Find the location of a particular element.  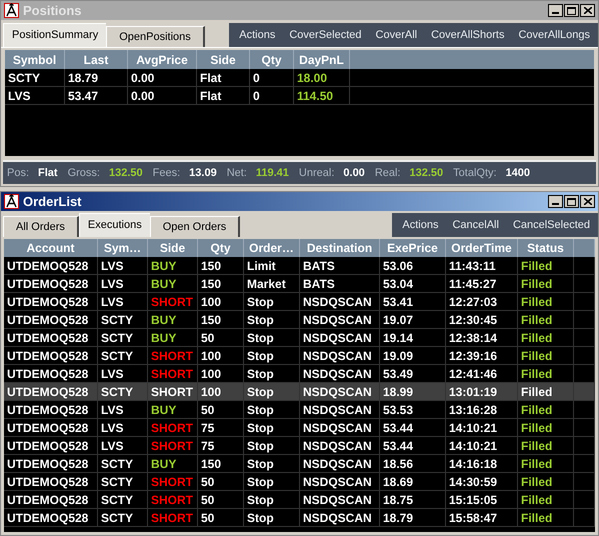

order-row: UTDEMOQ528 LVS SHORT 100 Stop NSDQSCAN 53.49 12:41:46 Filled is located at coordinates (299, 374).